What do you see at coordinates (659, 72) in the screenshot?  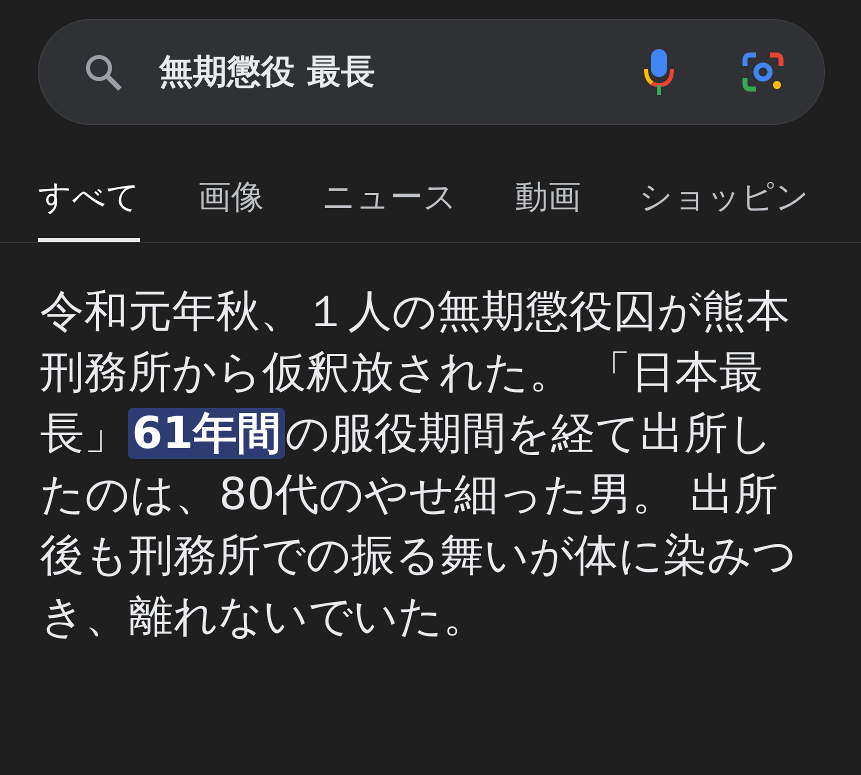 I see `microphone-icon` at bounding box center [659, 72].